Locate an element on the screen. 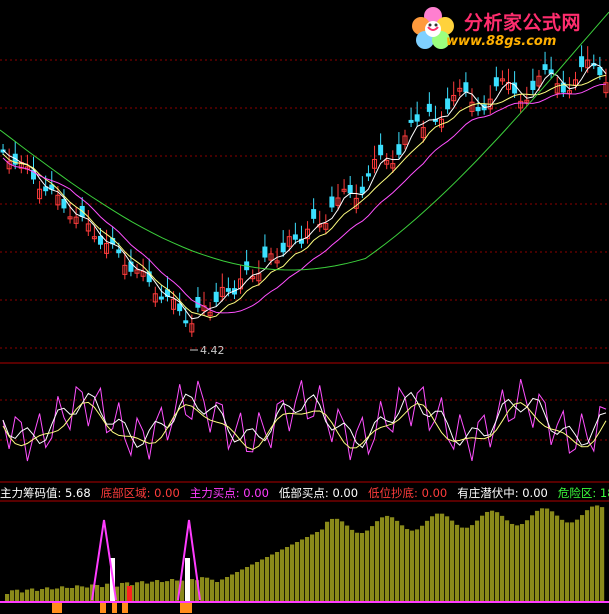  oscillator-line-fast is located at coordinates (304, 420).